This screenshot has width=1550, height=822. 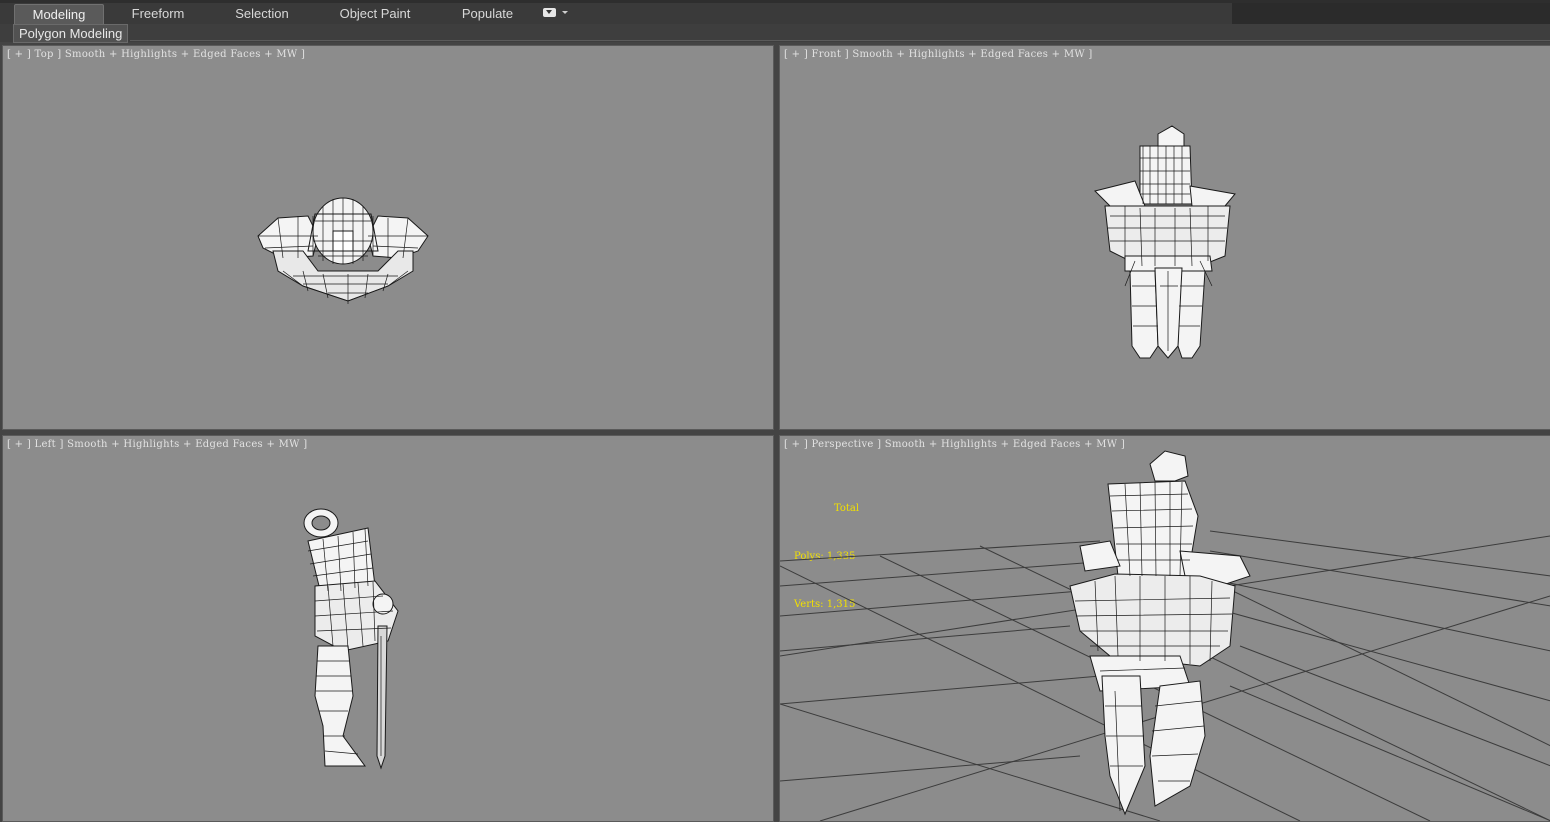 I want to click on chevron-down-icon, so click(x=565, y=12).